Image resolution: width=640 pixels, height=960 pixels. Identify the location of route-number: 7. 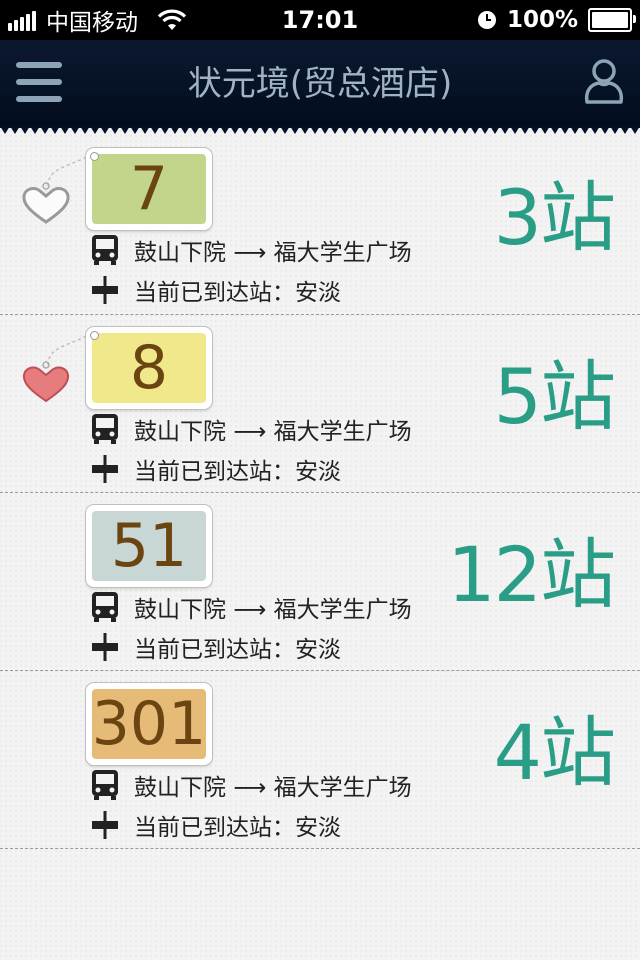
(149, 189).